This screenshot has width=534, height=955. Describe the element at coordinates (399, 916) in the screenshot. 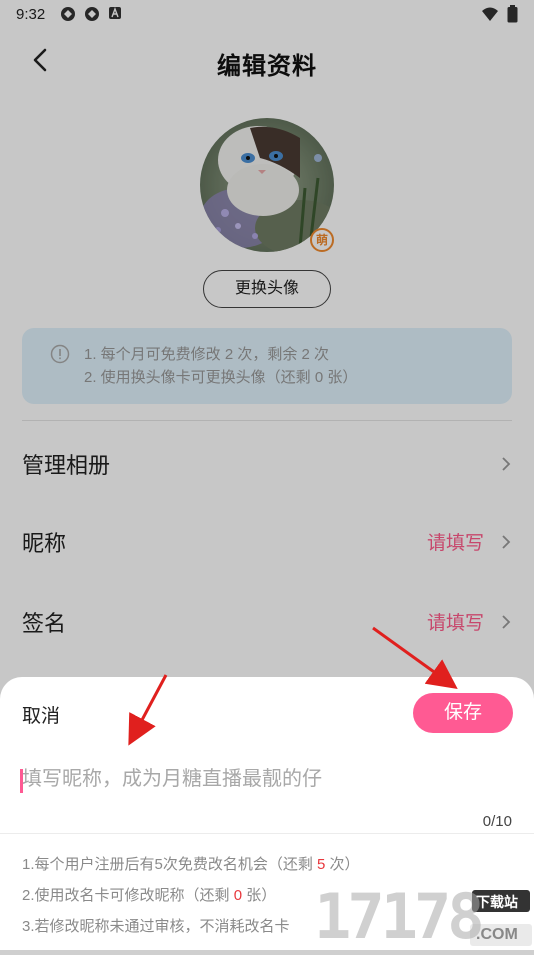

I see `watermark-number: 17178` at that location.